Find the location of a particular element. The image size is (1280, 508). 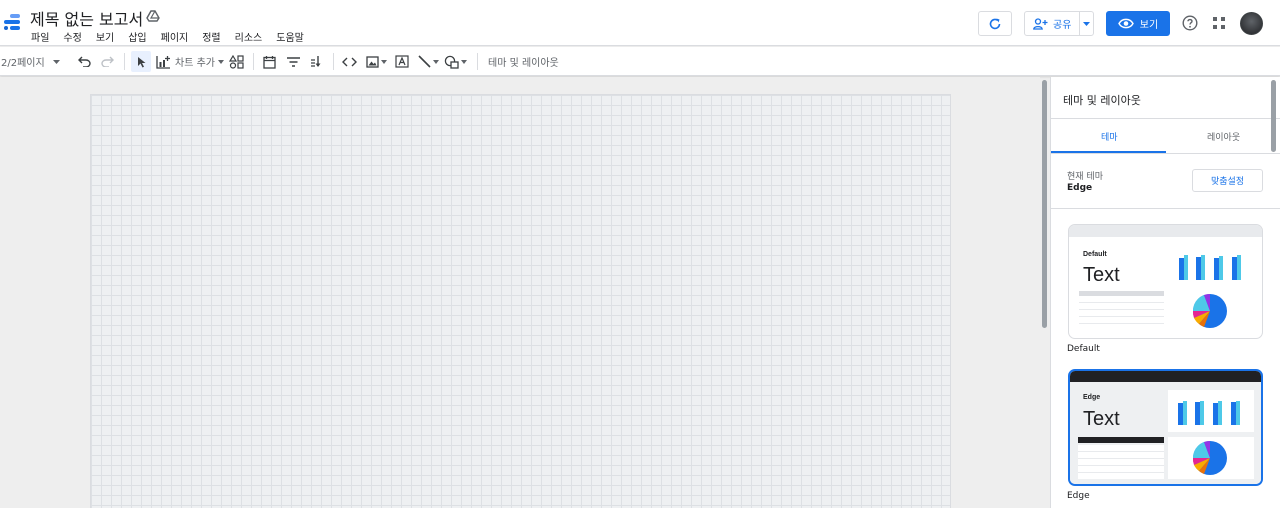

undo-button is located at coordinates (84, 61).